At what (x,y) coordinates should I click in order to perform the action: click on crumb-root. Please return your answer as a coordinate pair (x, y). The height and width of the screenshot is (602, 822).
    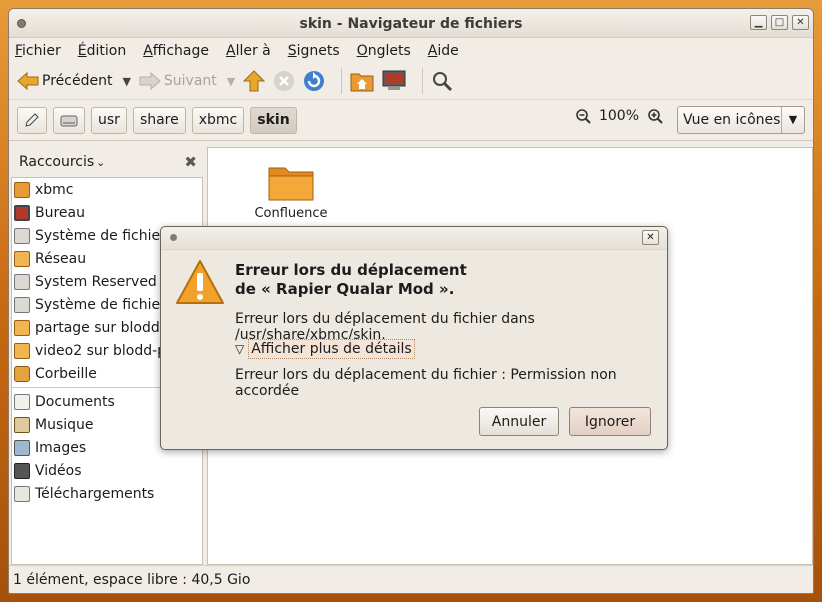
    Looking at the image, I should click on (69, 120).